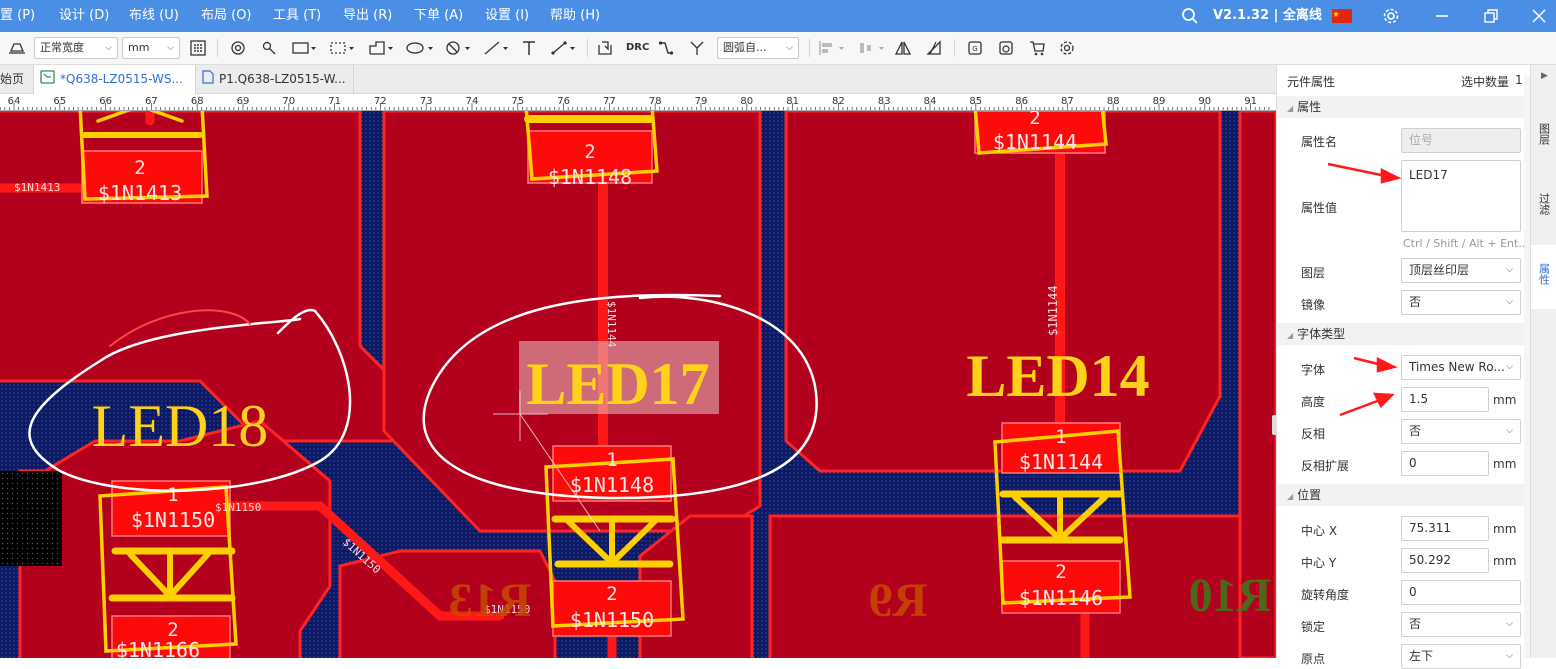  What do you see at coordinates (1428, 175) in the screenshot?
I see `attr-value-text: LED17` at bounding box center [1428, 175].